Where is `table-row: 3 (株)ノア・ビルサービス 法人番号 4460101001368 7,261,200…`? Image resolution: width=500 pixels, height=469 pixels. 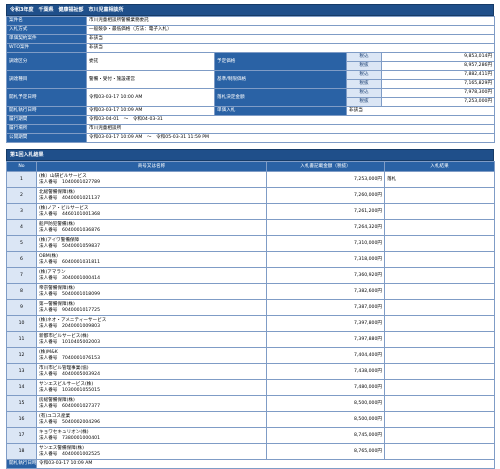
table-row: 3 (株)ノア・ビルサービス 法人番号 4460101001368 7,261,200… is located at coordinates (250, 211).